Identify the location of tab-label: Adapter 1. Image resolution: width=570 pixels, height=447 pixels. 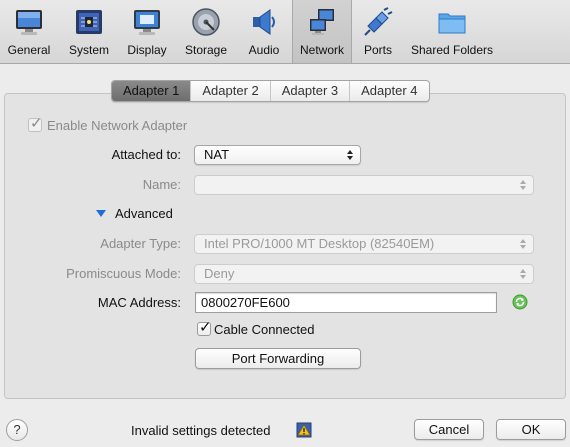
(151, 90).